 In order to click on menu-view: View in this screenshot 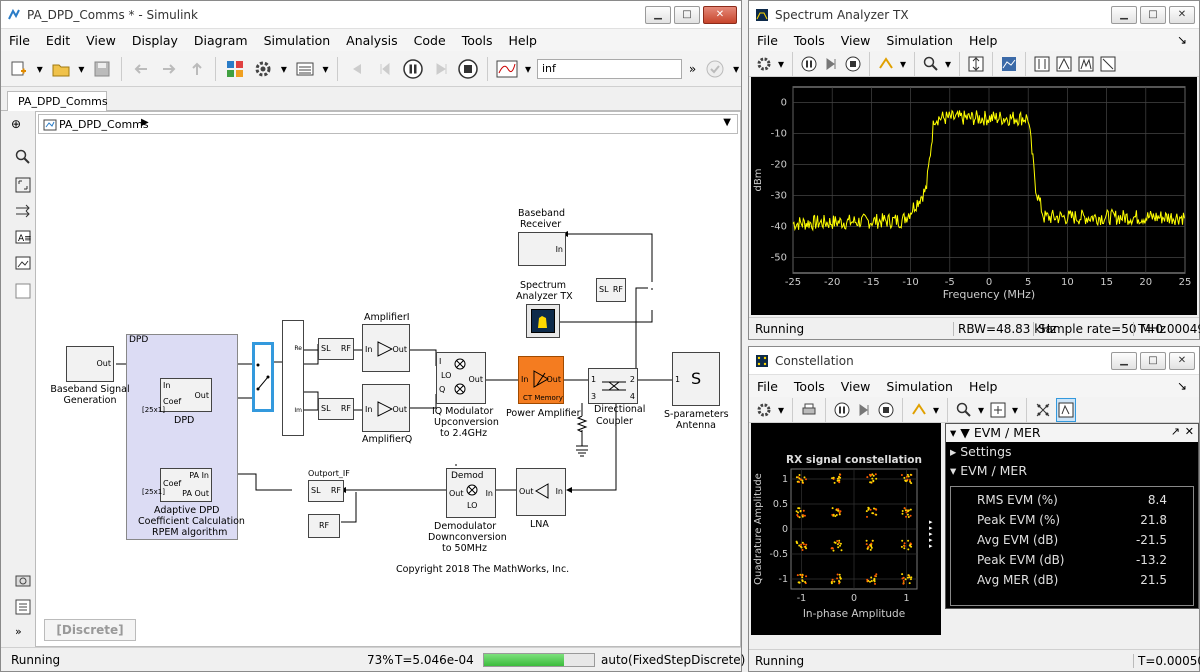, I will do `click(101, 40)`.